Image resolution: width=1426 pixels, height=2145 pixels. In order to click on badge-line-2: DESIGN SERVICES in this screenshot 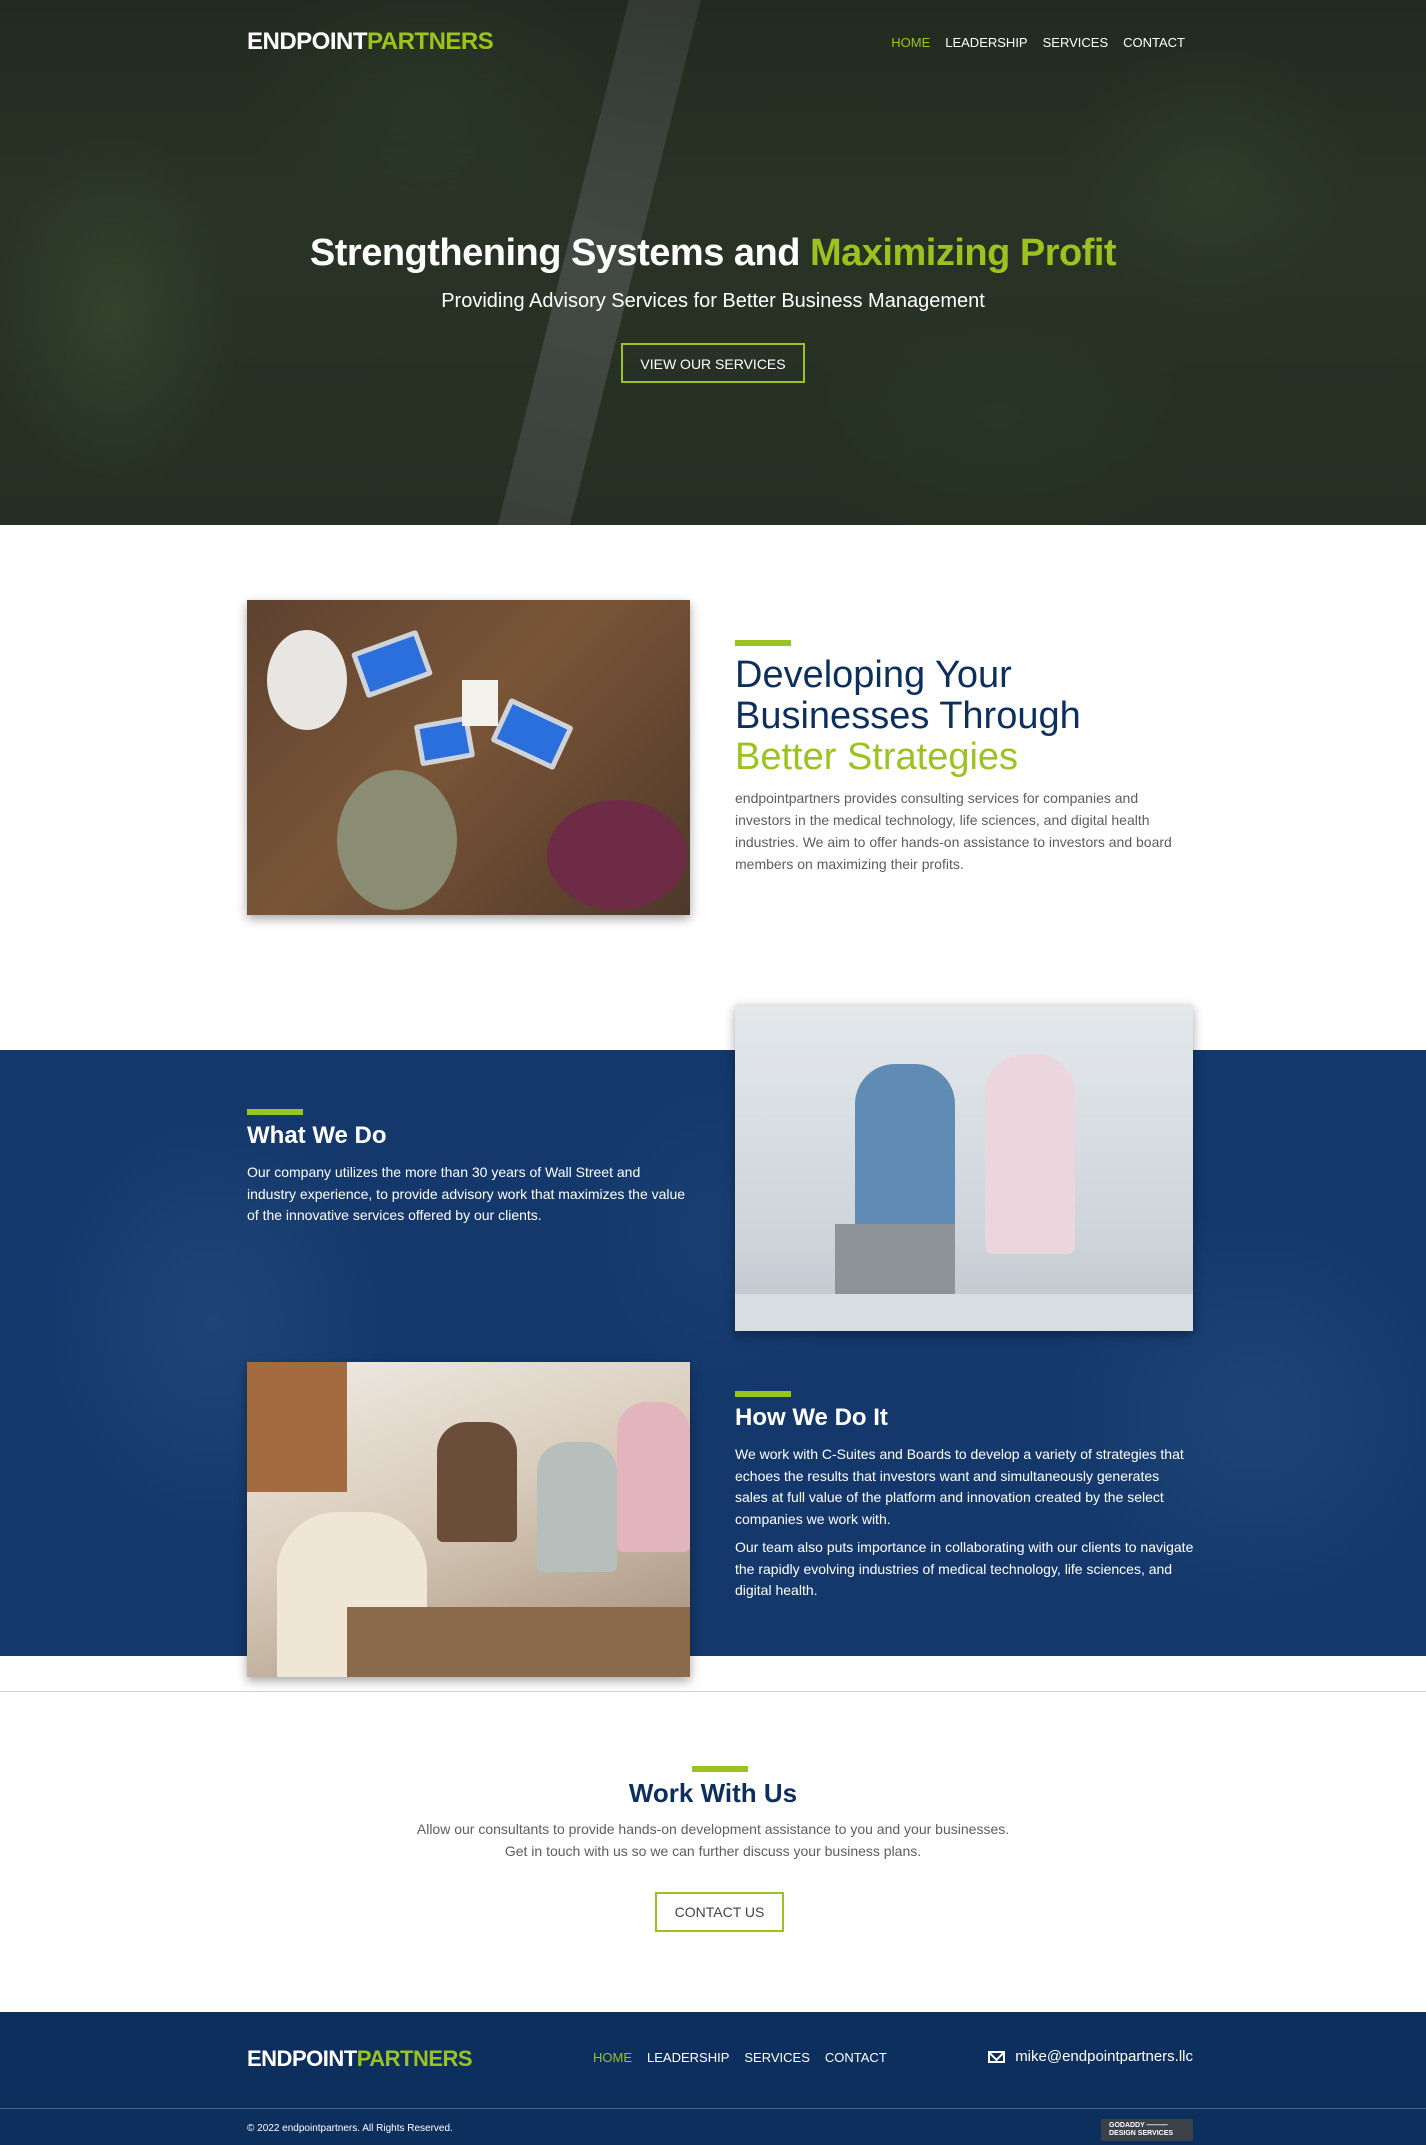, I will do `click(1141, 2133)`.